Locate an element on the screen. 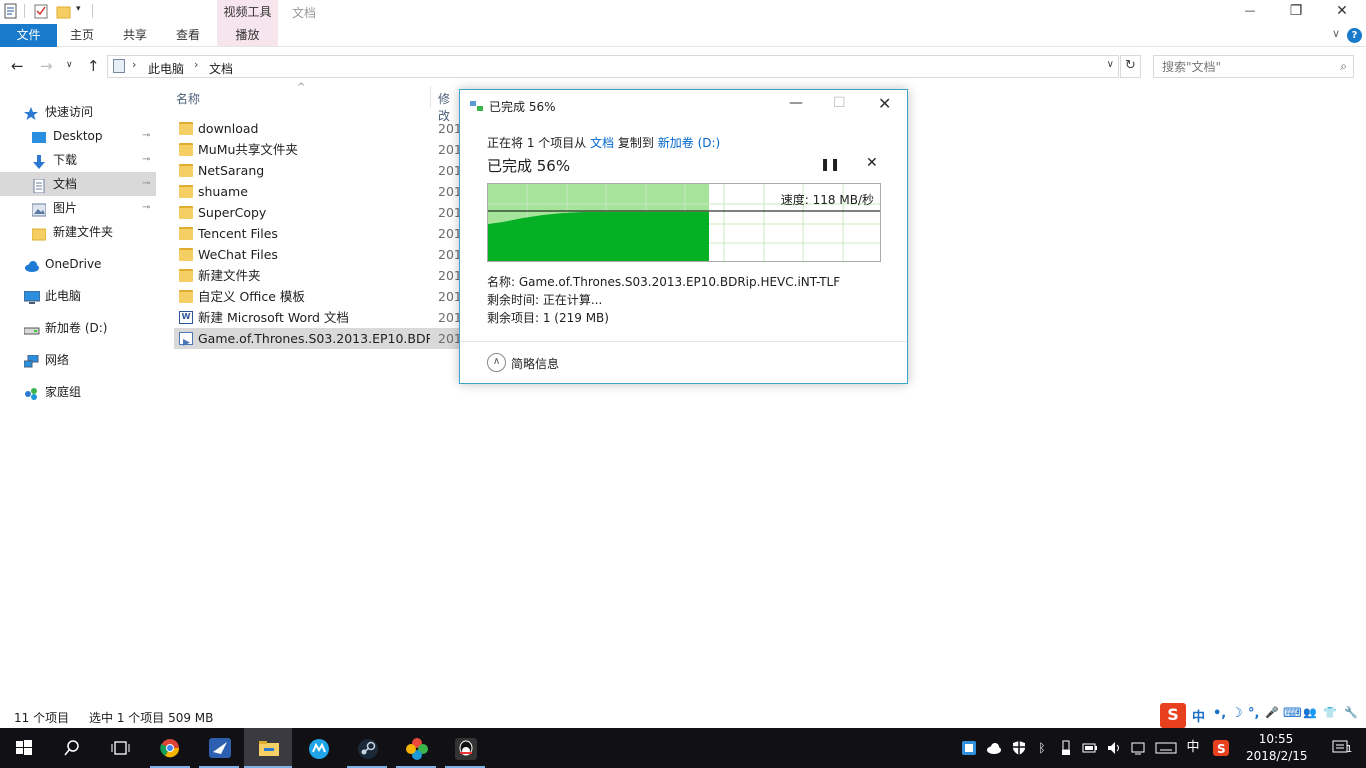  ime-skin-icon: 👕 is located at coordinates (1330, 712).